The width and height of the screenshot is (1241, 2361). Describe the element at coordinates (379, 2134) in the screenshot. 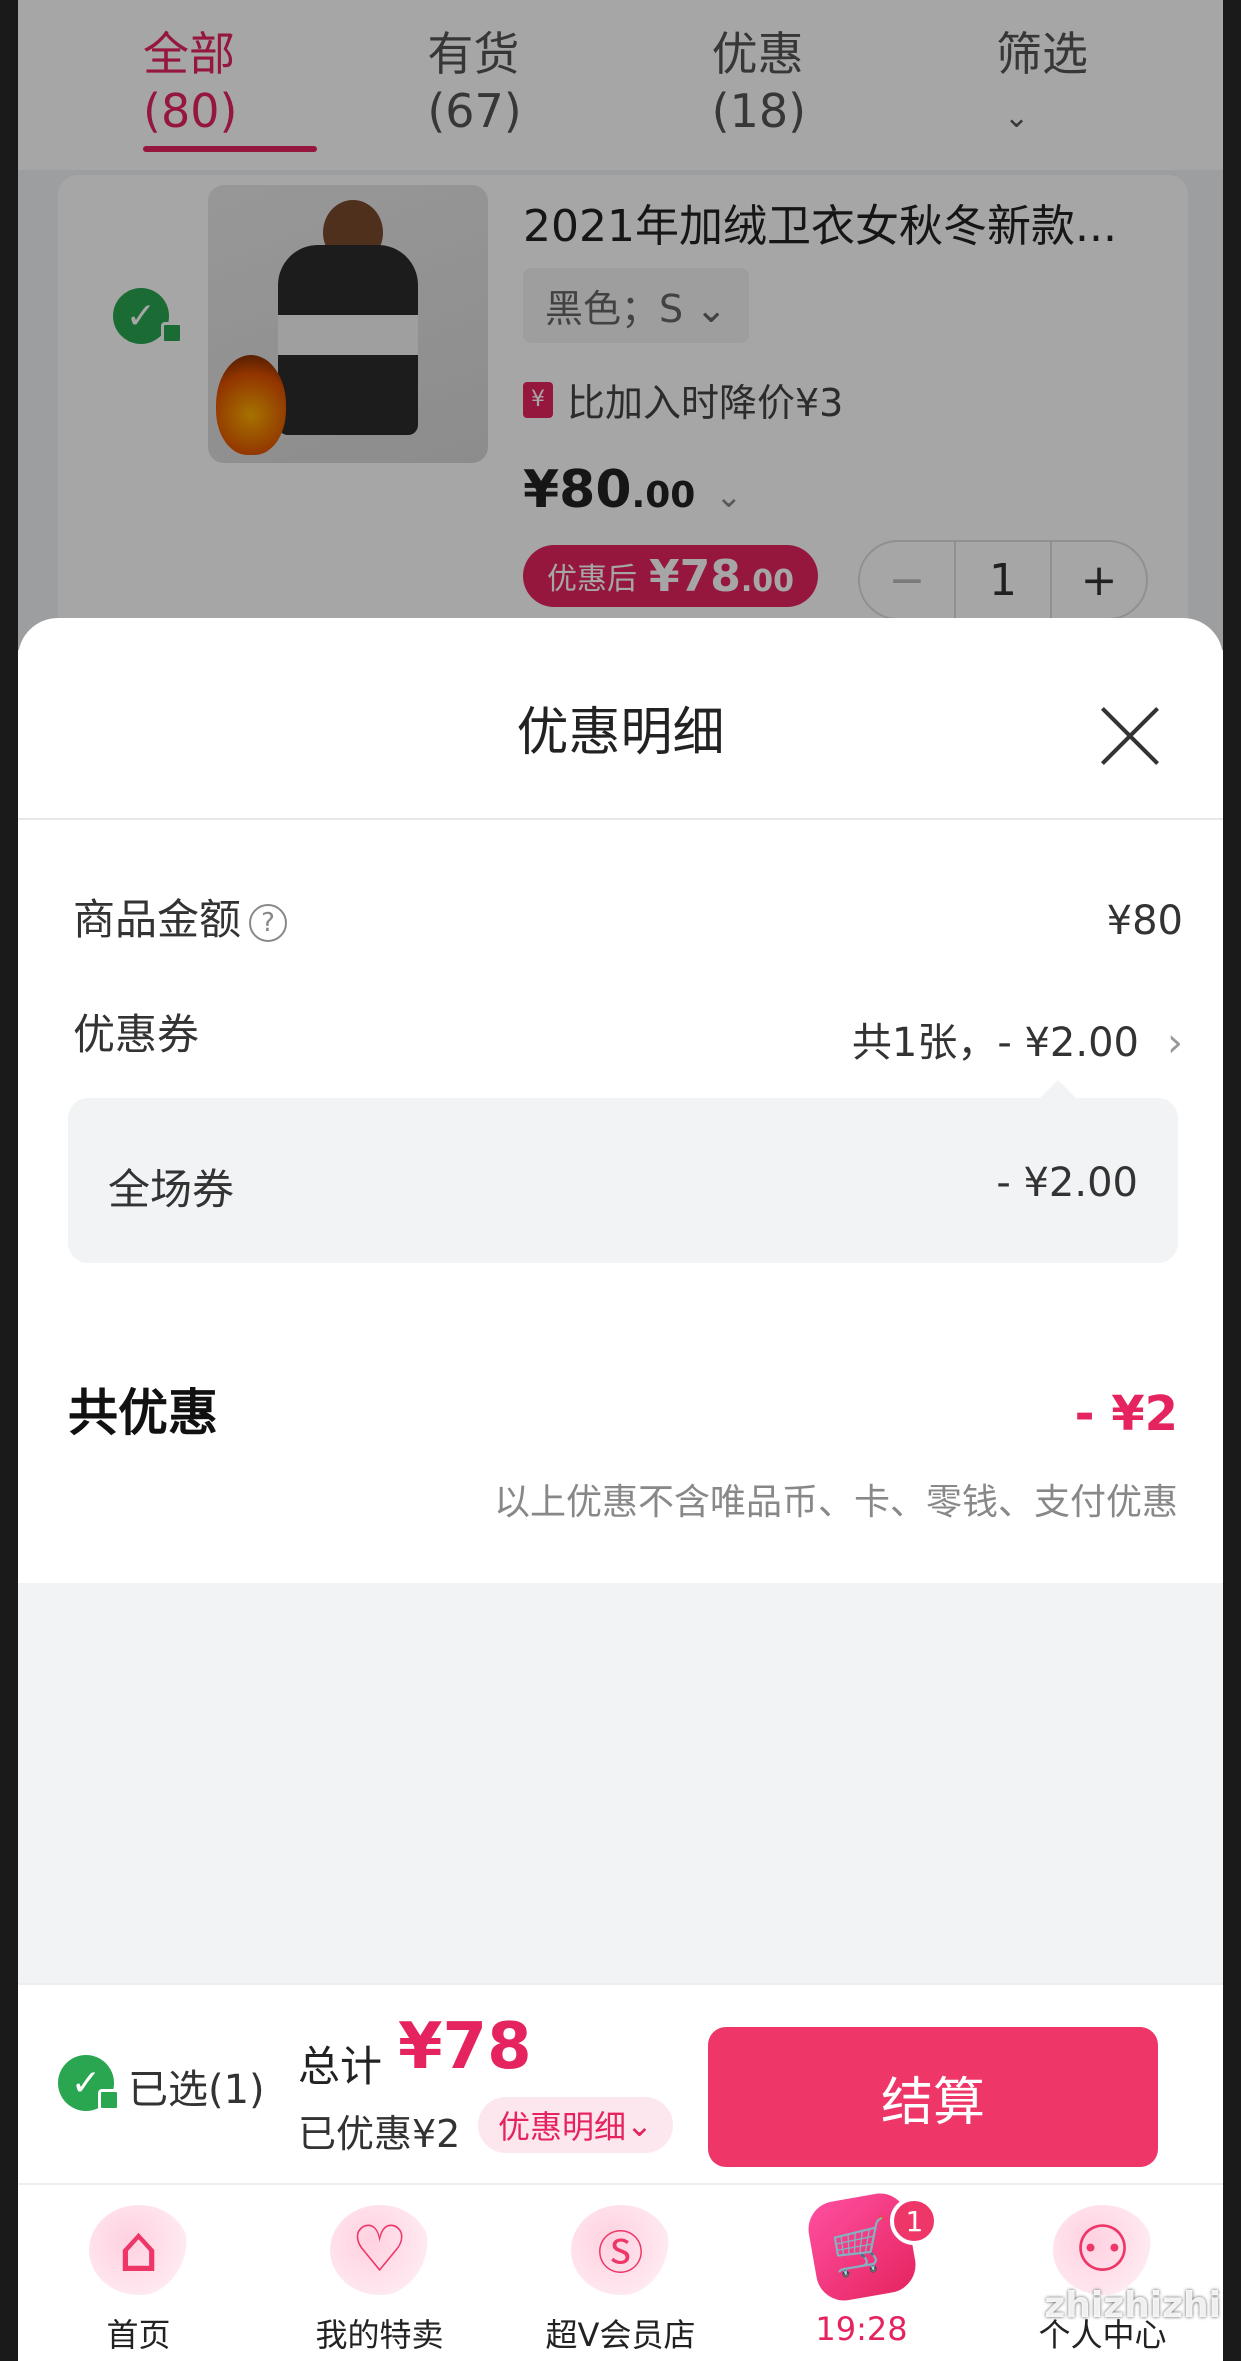

I see `saved-amount: 已优惠¥2` at that location.